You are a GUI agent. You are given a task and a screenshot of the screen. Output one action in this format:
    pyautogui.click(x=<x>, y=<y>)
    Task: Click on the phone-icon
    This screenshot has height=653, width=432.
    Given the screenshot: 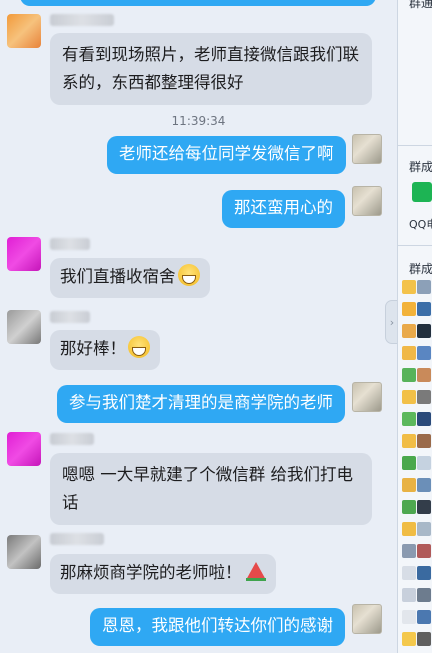 What is the action you would take?
    pyautogui.click(x=422, y=192)
    